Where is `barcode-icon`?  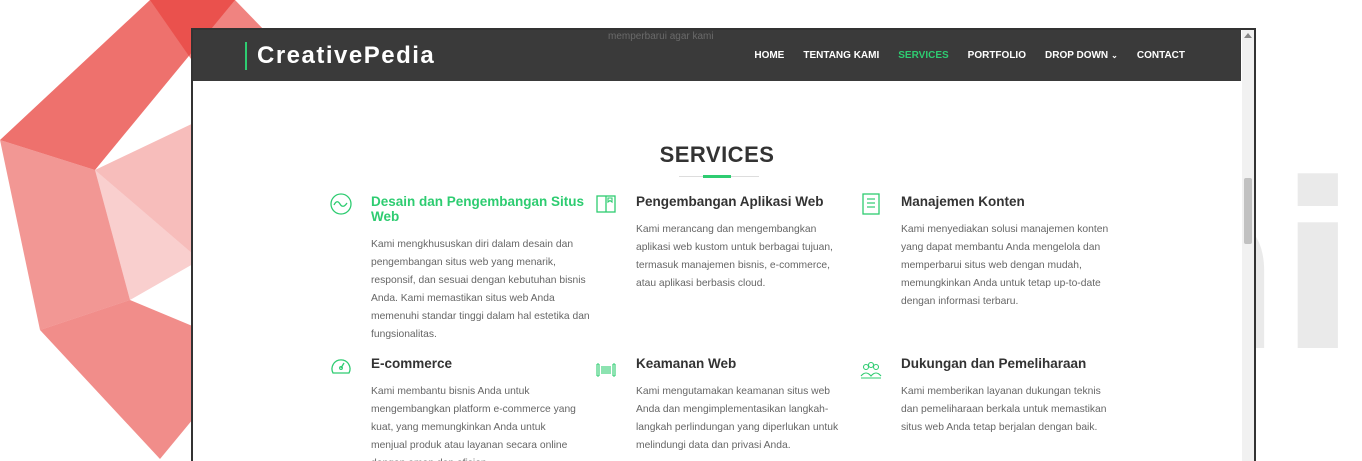 barcode-icon is located at coordinates (606, 370).